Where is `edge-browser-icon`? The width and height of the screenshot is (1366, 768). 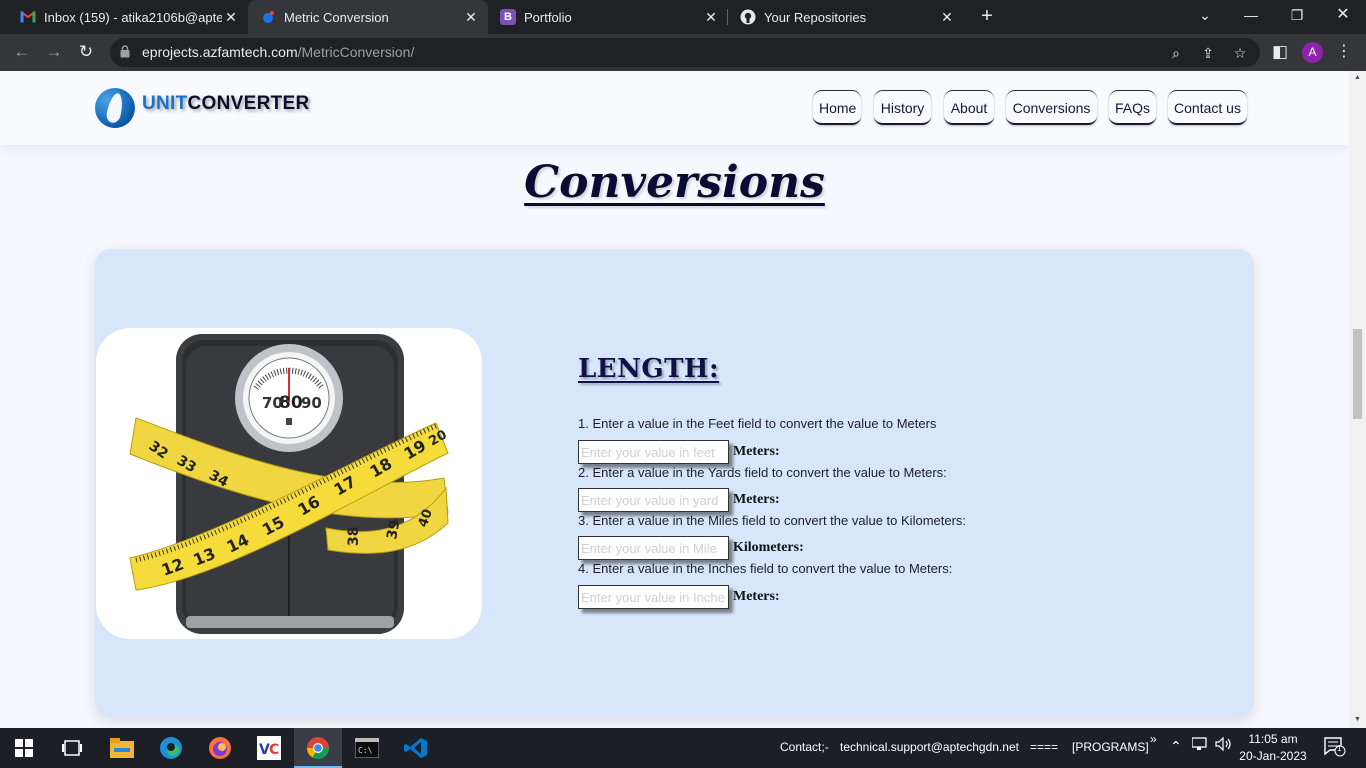 edge-browser-icon is located at coordinates (171, 748).